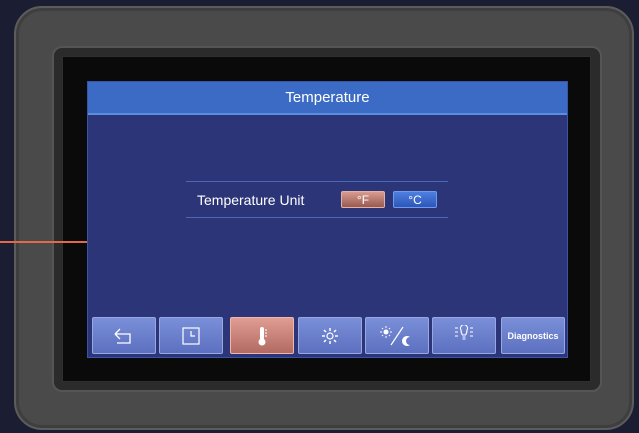  I want to click on celsius-button: °C, so click(415, 199).